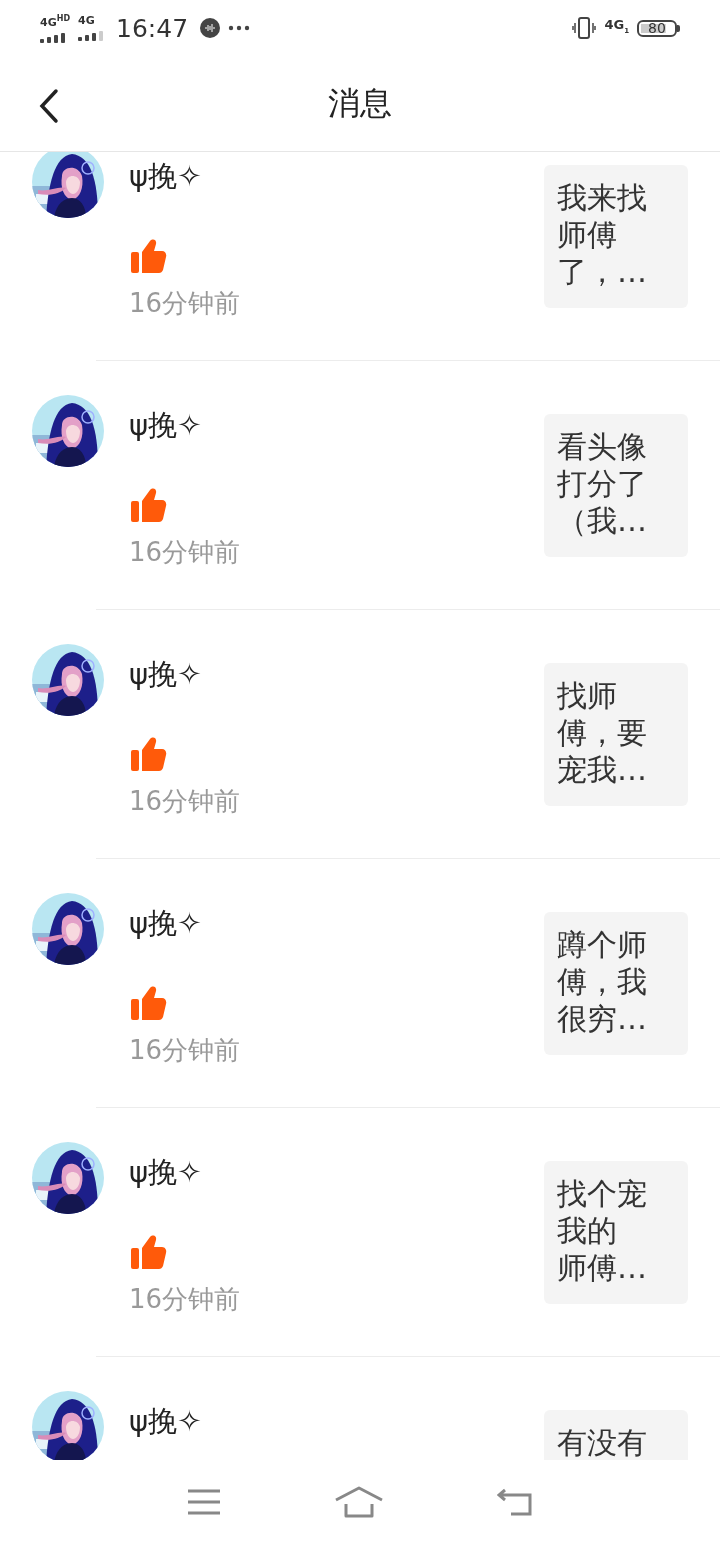  Describe the element at coordinates (203, 1502) in the screenshot. I see `menu-button` at that location.